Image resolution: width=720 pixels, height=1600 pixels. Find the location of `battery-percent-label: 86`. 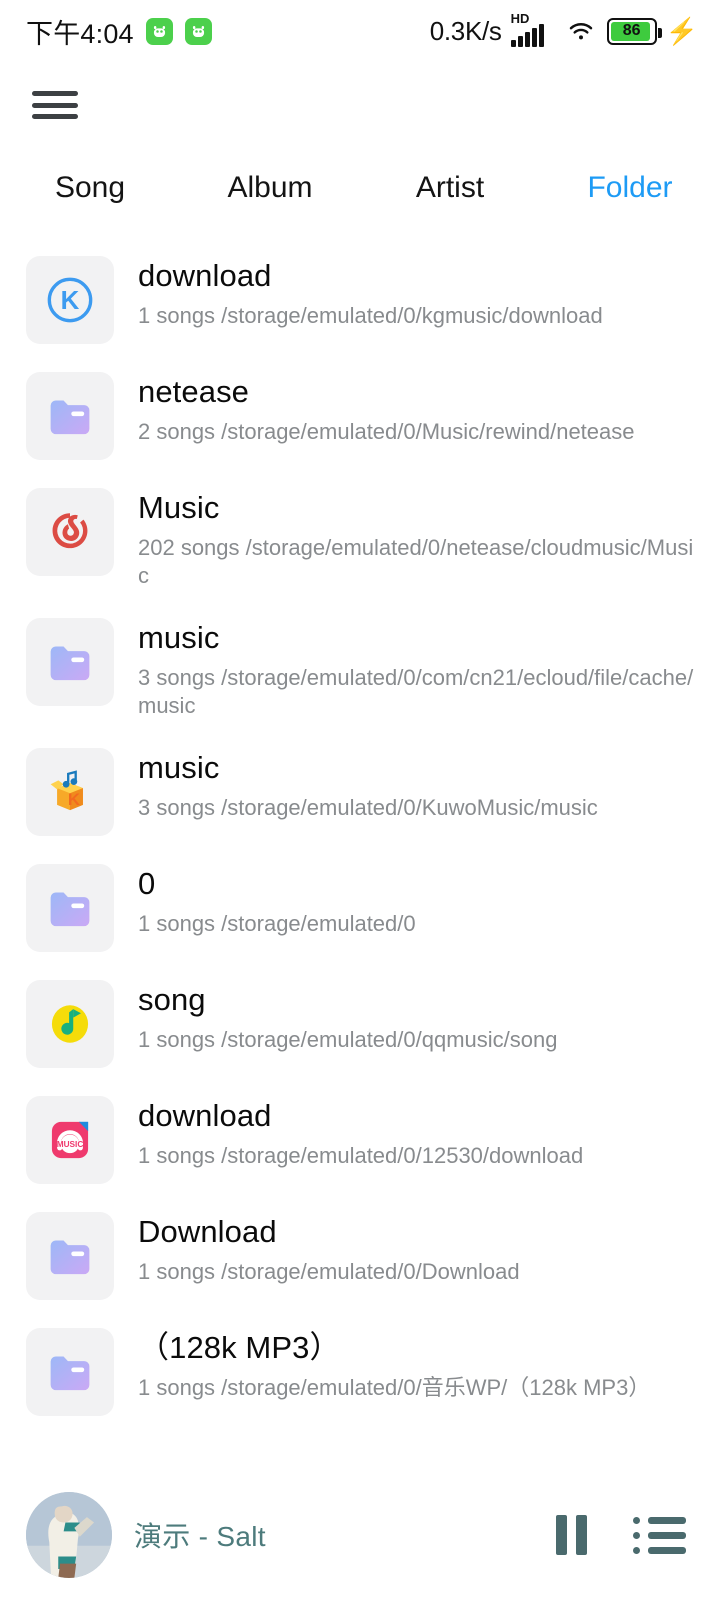

battery-percent-label: 86 is located at coordinates (631, 30).